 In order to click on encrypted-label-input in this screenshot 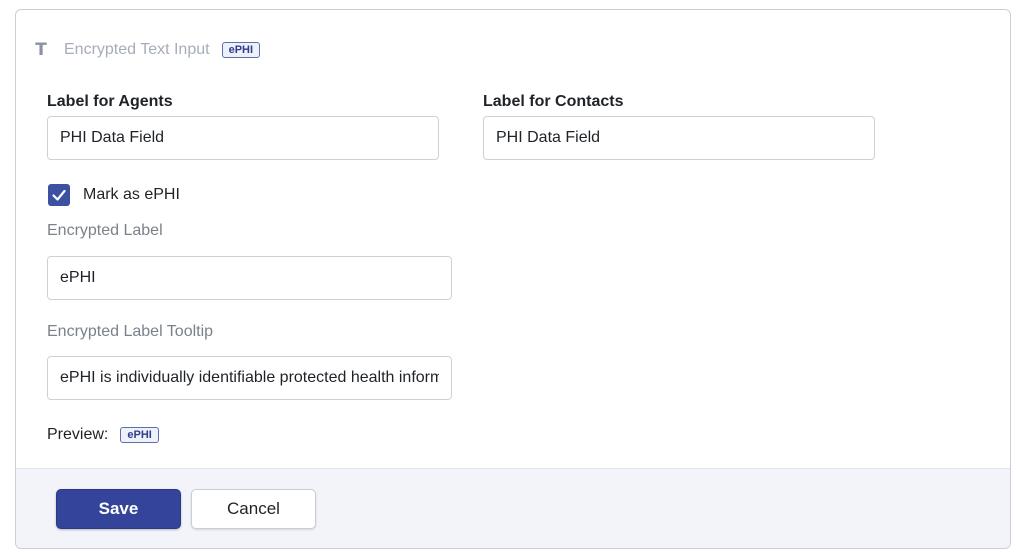, I will do `click(249, 278)`.